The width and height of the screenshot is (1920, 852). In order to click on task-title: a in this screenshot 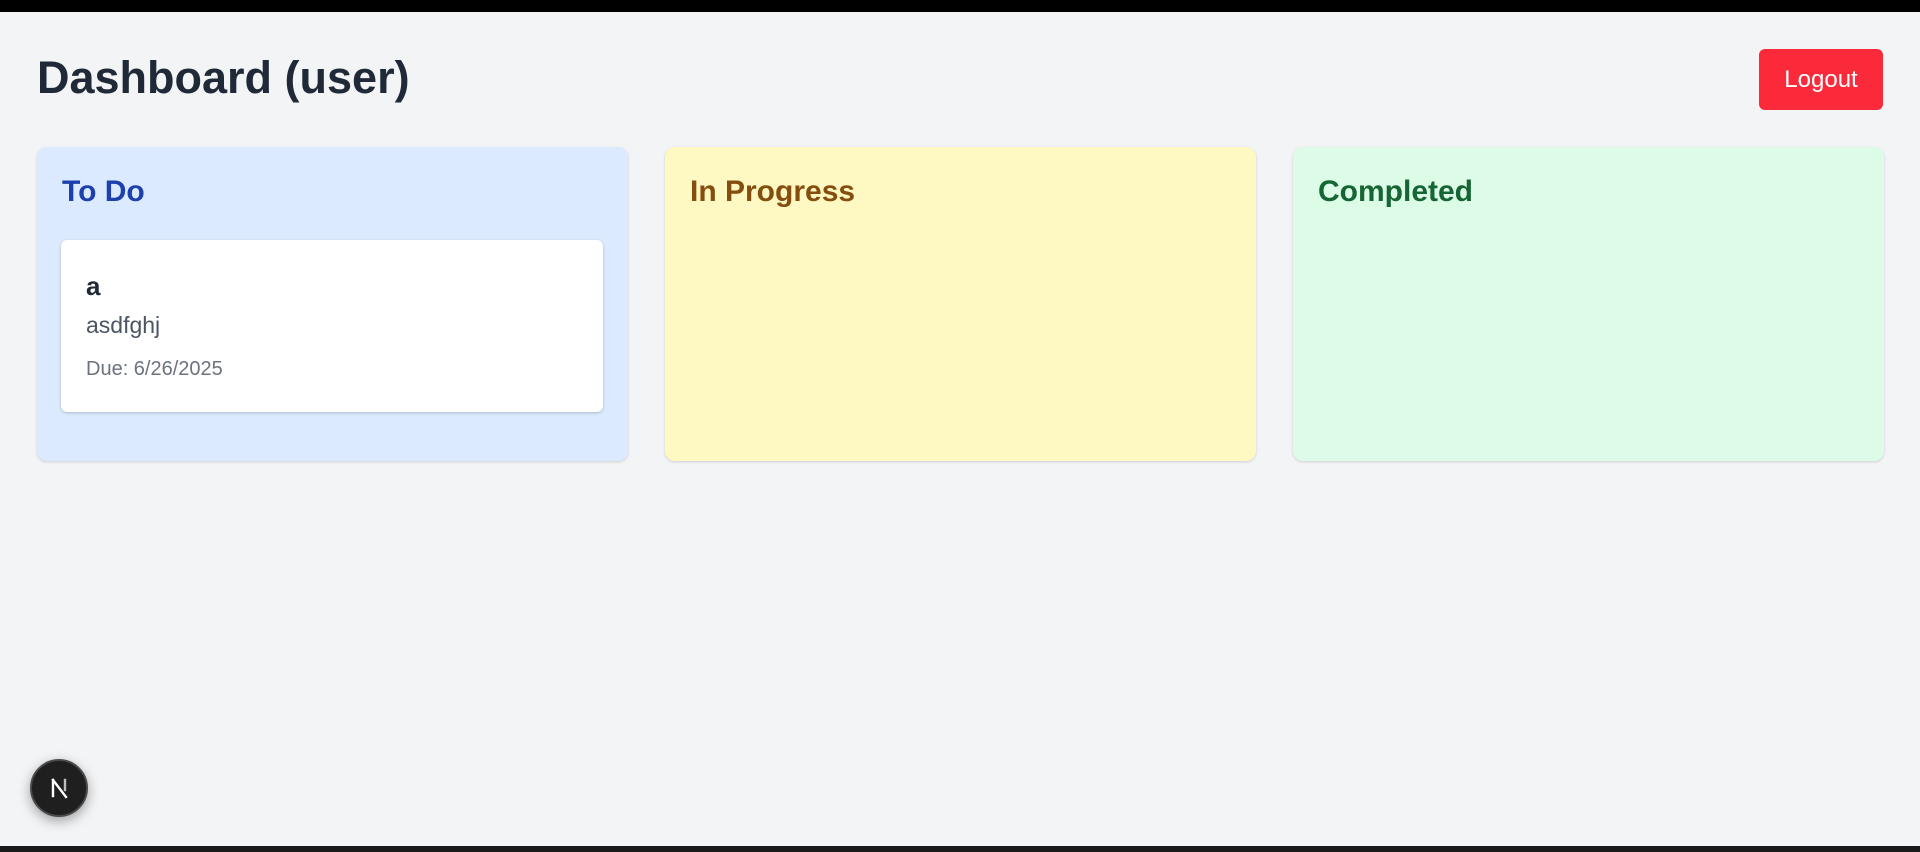, I will do `click(93, 286)`.